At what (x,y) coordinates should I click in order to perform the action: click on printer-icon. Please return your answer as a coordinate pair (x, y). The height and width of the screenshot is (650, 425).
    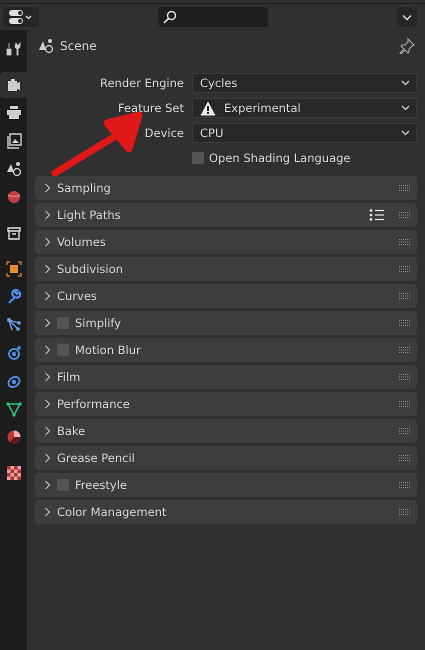
    Looking at the image, I should click on (14, 113).